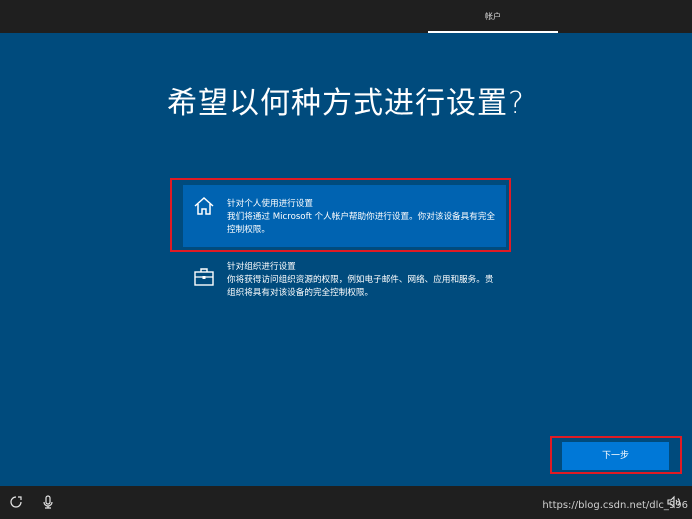 Image resolution: width=692 pixels, height=519 pixels. What do you see at coordinates (16, 502) in the screenshot?
I see `ease-of-access-icon` at bounding box center [16, 502].